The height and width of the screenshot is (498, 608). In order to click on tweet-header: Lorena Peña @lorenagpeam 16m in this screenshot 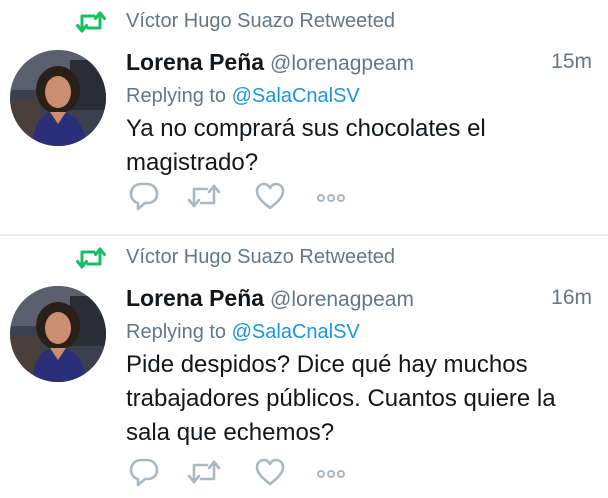, I will do `click(359, 299)`.